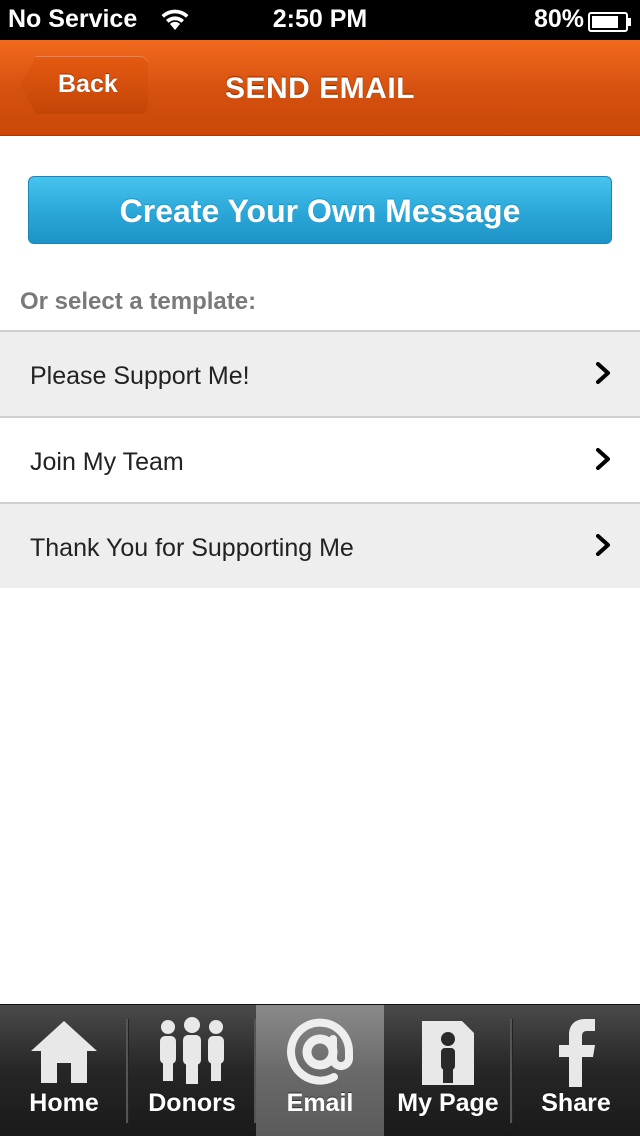 This screenshot has width=640, height=1136. Describe the element at coordinates (320, 1053) in the screenshot. I see `at-sign-icon` at that location.